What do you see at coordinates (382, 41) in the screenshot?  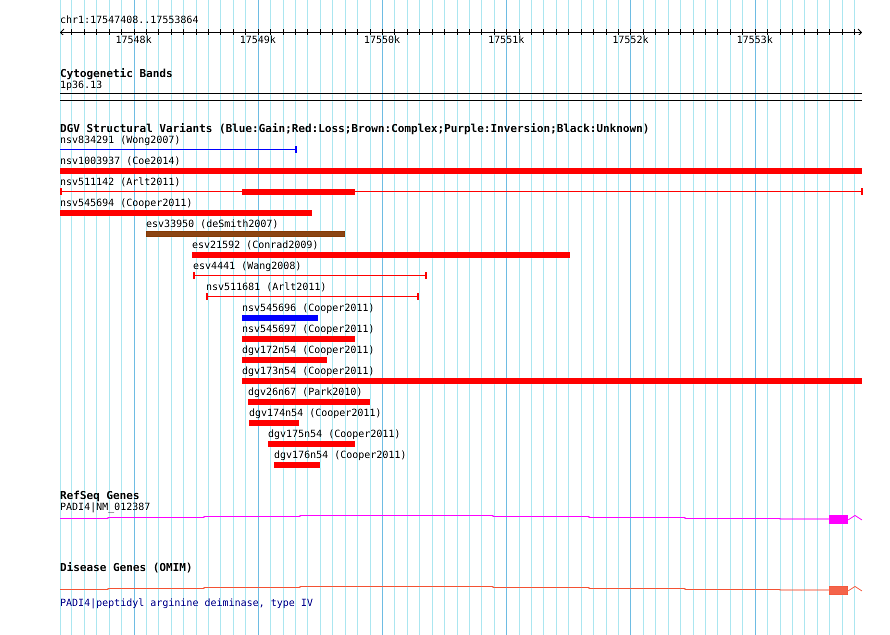 I see `tick-label: 17550k` at bounding box center [382, 41].